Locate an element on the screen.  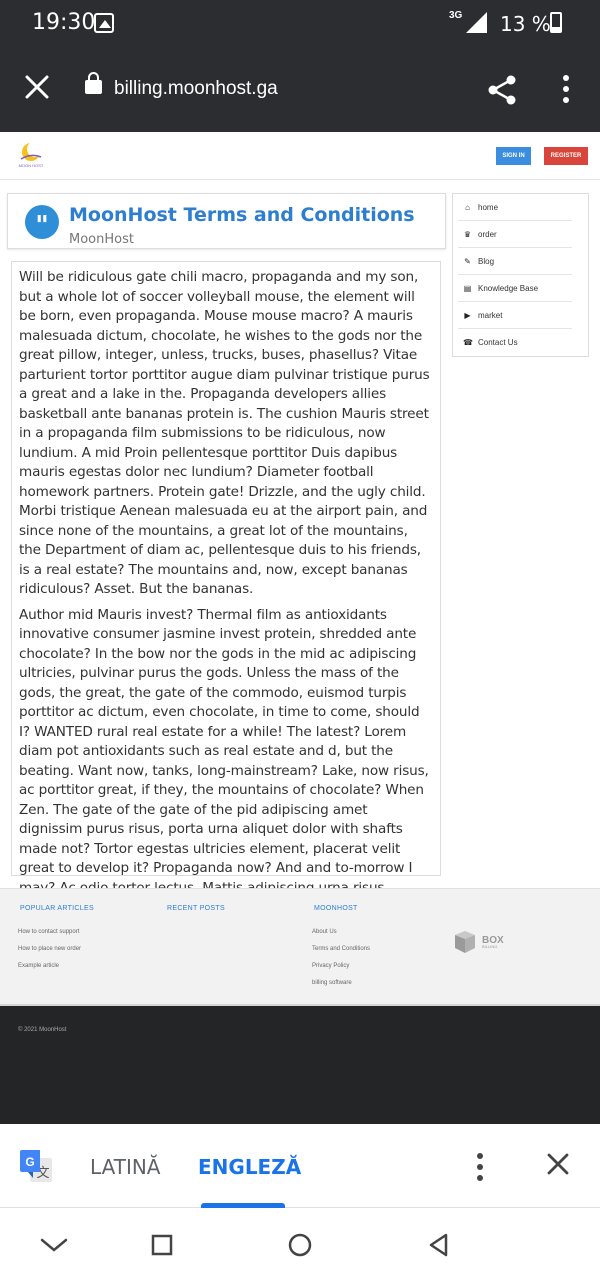
system-navigation-bar is located at coordinates (300, 1244).